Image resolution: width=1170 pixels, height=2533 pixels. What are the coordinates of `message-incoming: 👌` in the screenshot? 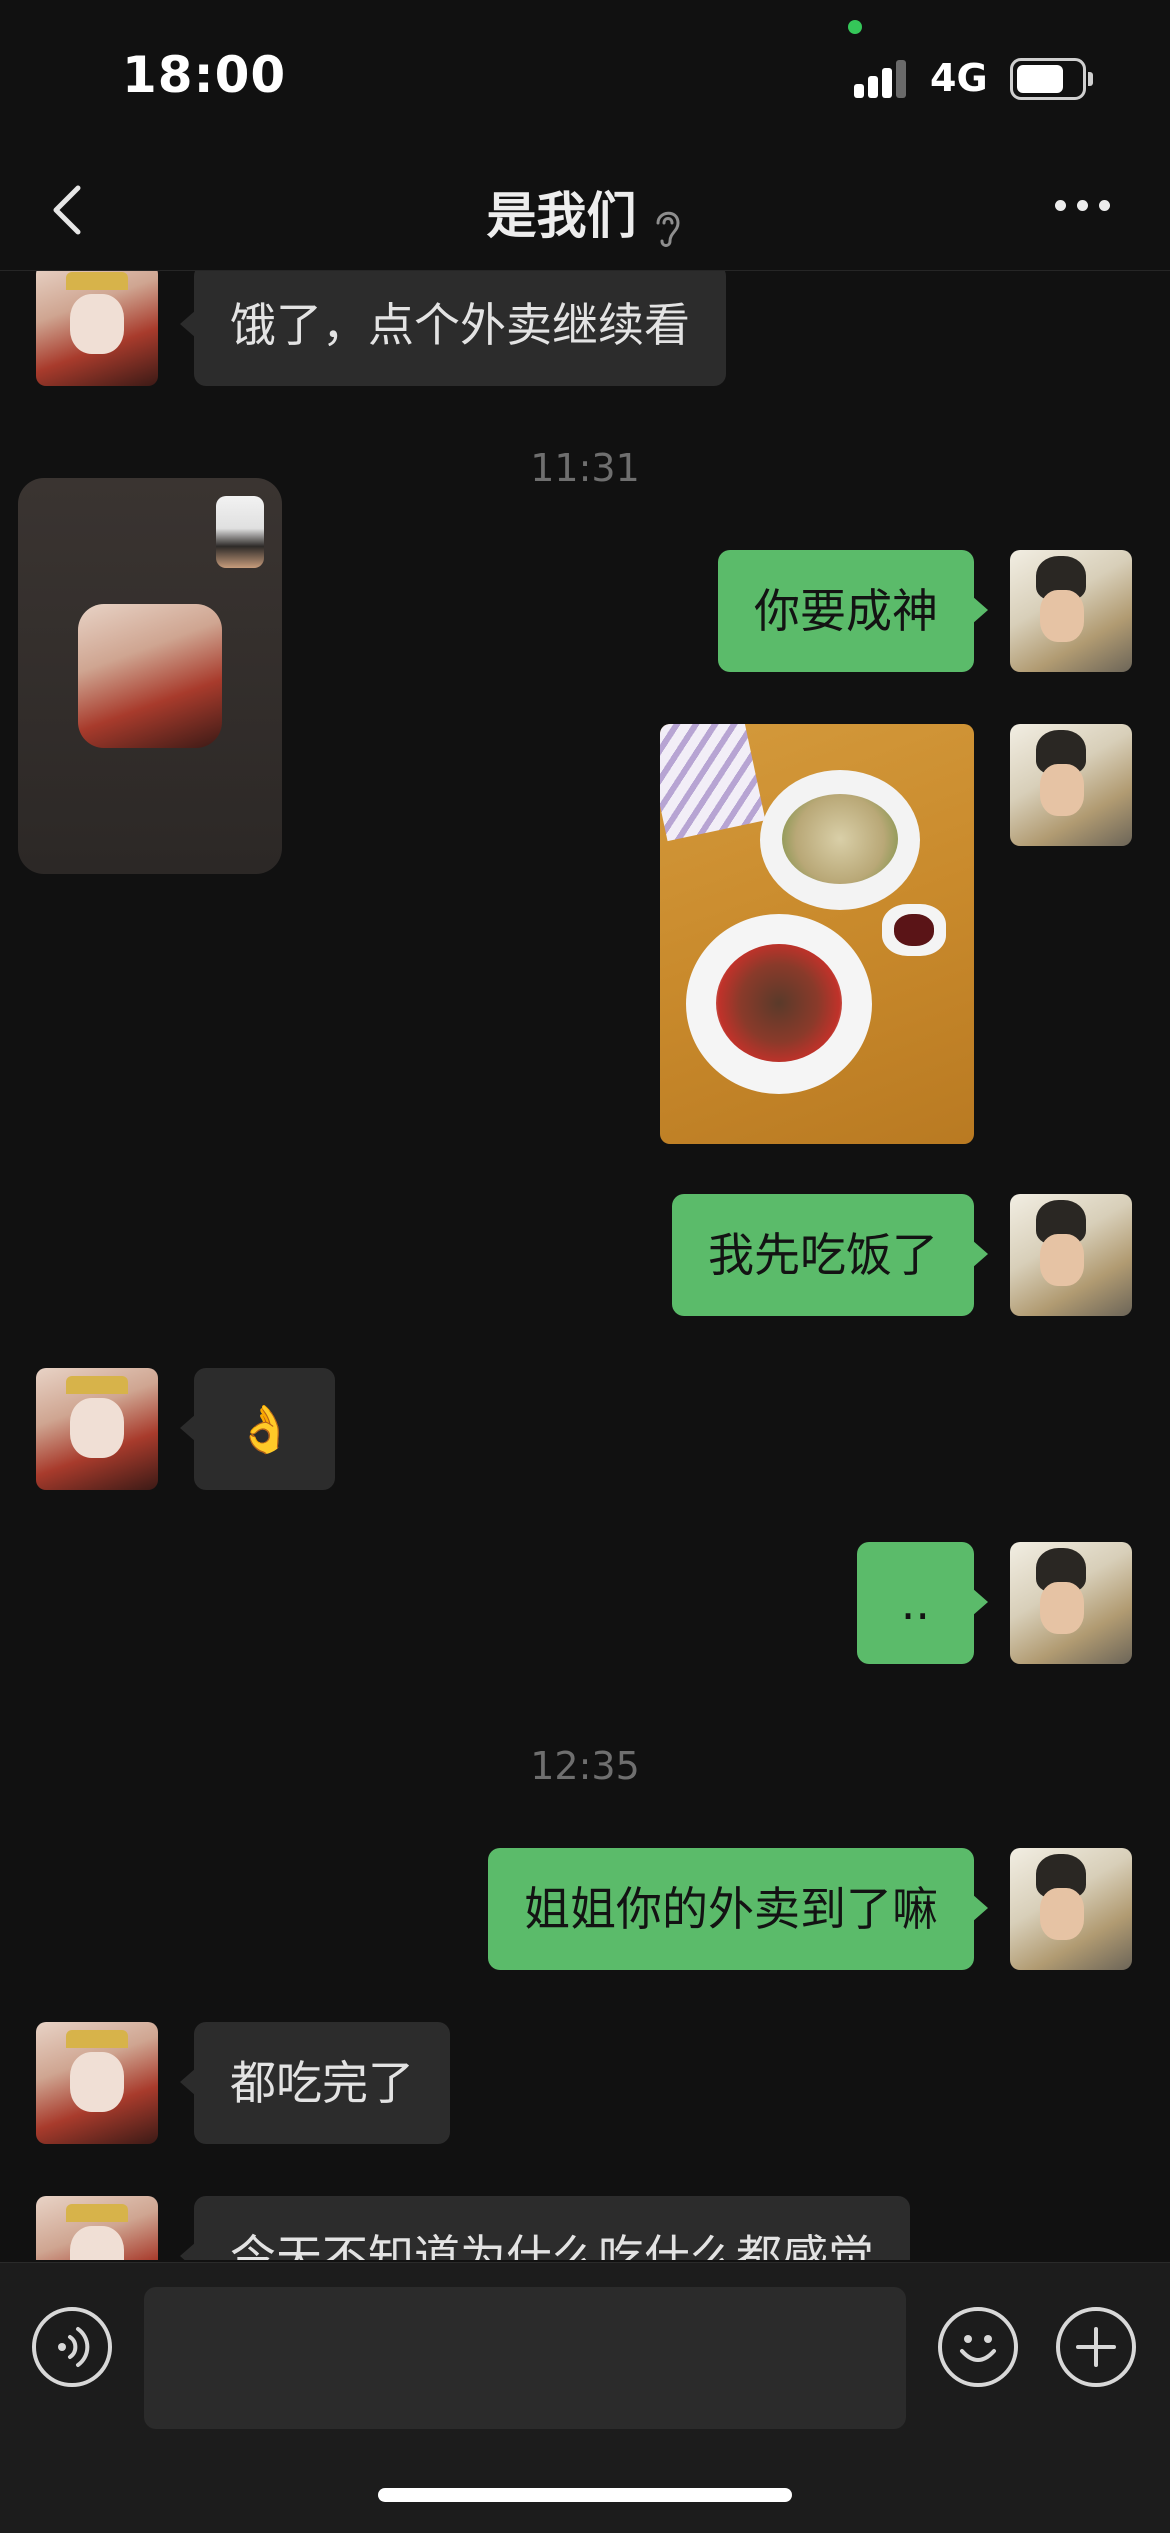 It's located at (257, 1429).